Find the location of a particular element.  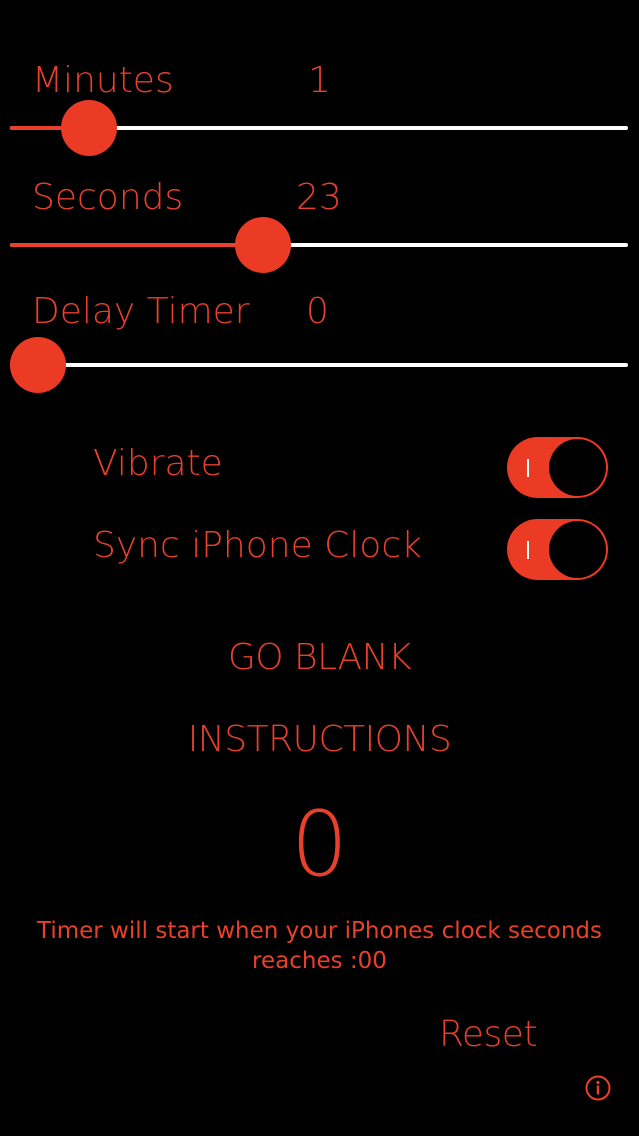

seconds-slider is located at coordinates (319, 245).